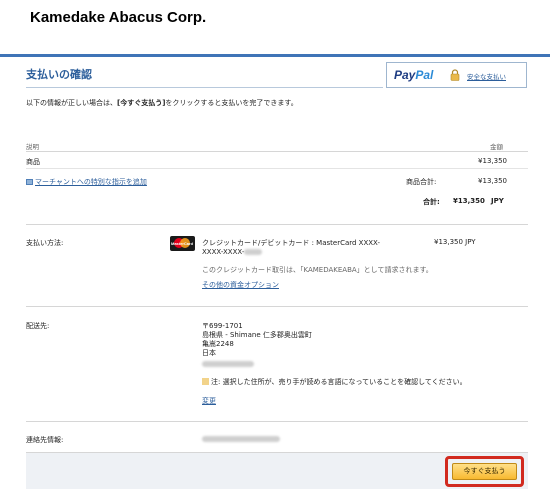 The image size is (550, 489). I want to click on card-description: クレジットカード/デビットカード : MasterCard XXXX-, so click(291, 243).